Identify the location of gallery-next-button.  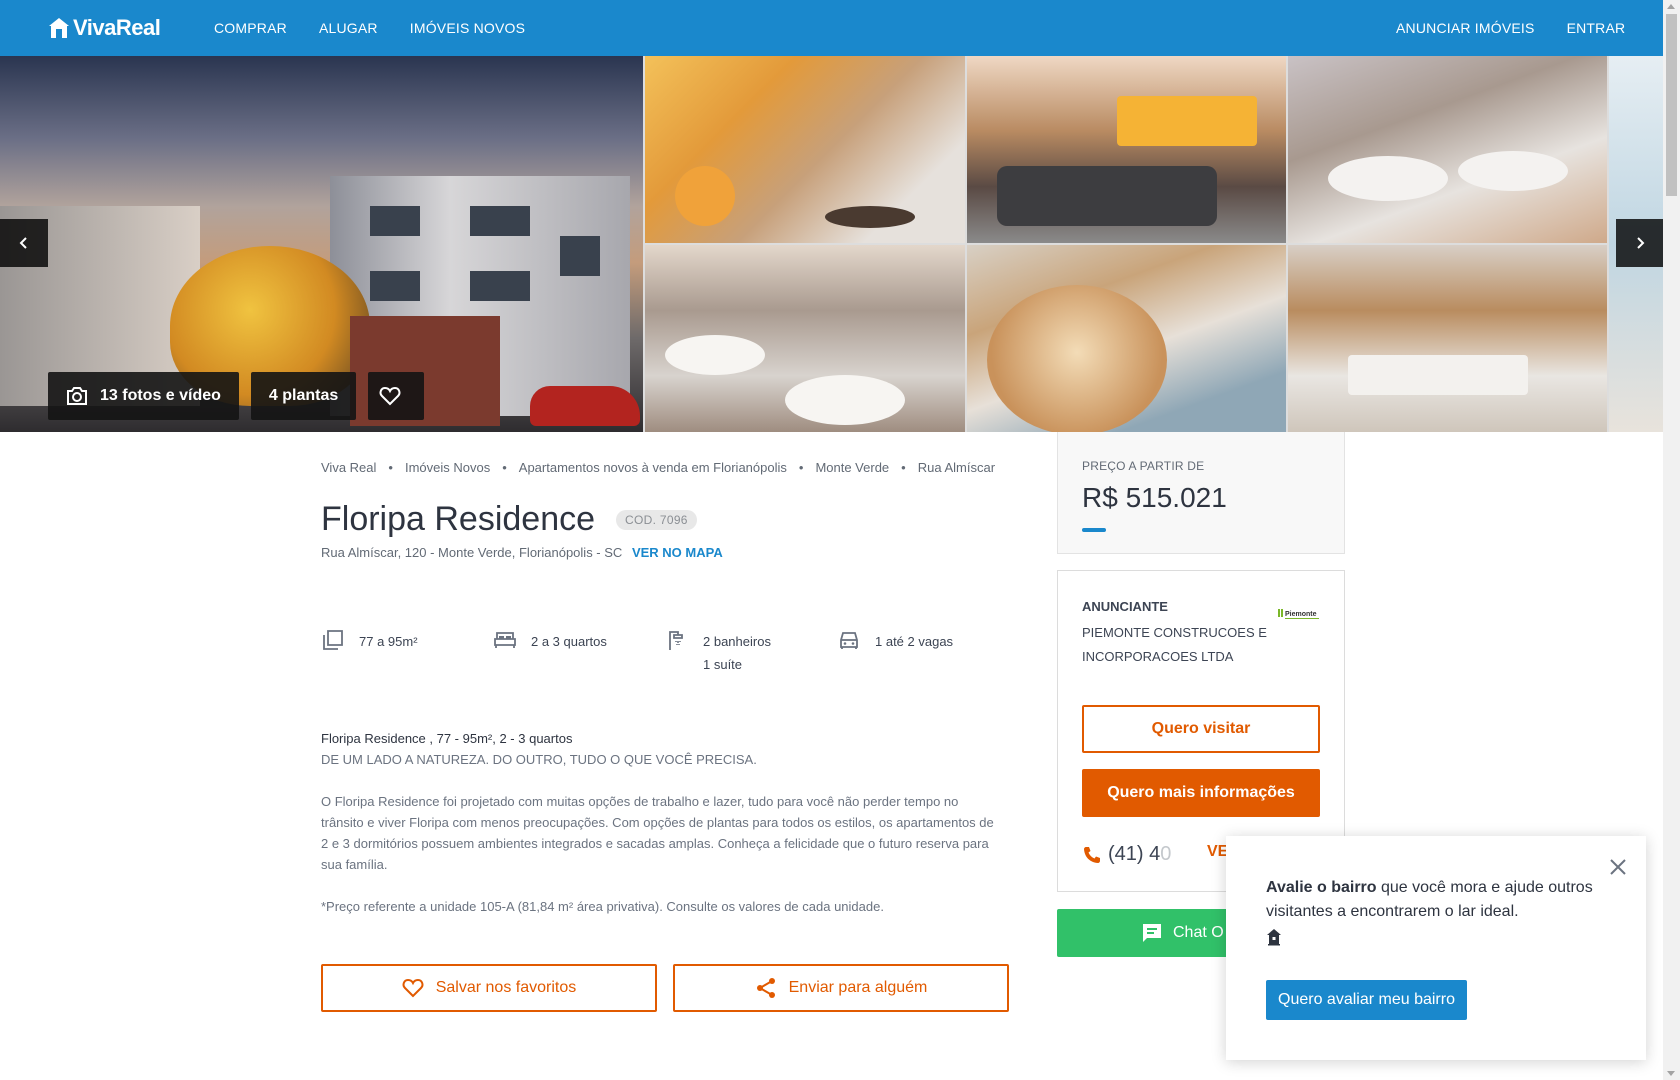
(1639, 243).